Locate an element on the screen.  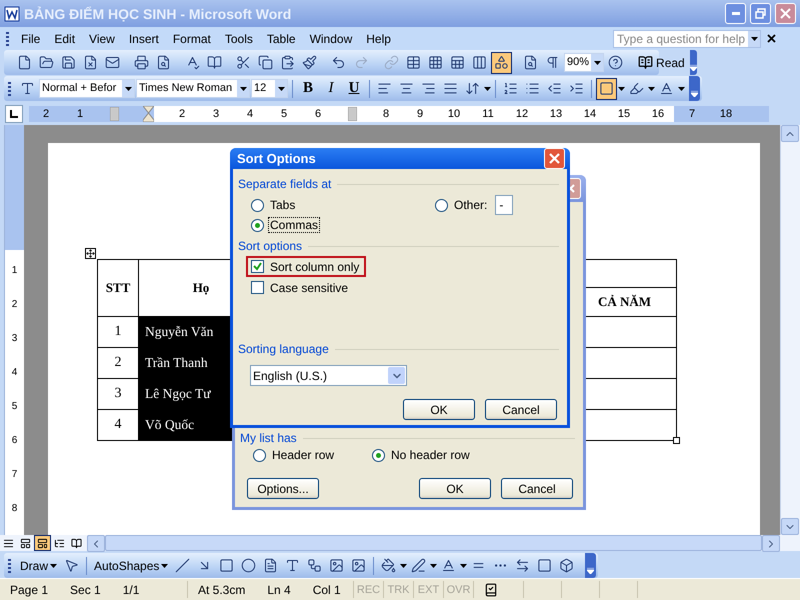
language-select: English (U.S.) is located at coordinates (328, 375).